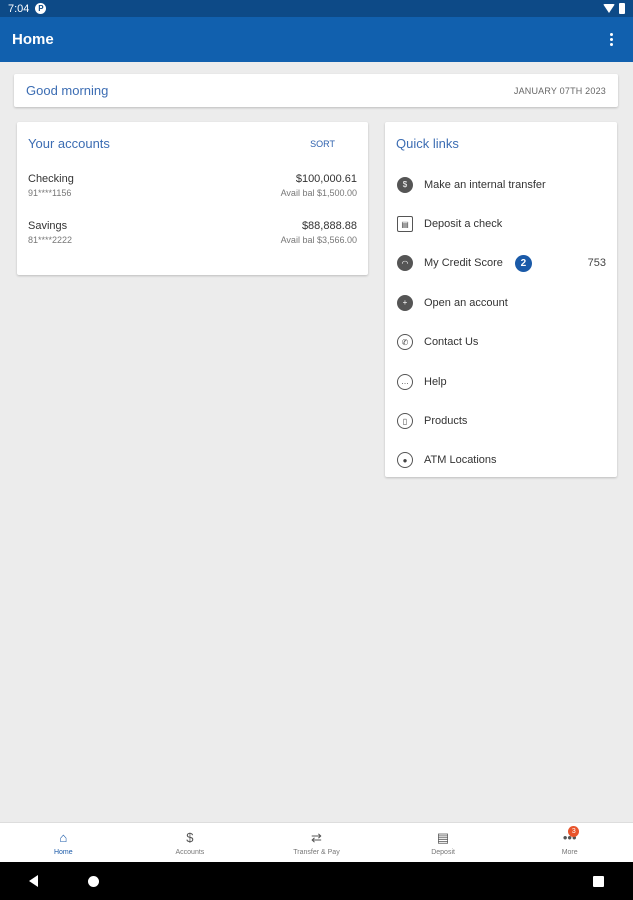 This screenshot has width=633, height=900. What do you see at coordinates (596, 263) in the screenshot?
I see `credit-score-value: 753` at bounding box center [596, 263].